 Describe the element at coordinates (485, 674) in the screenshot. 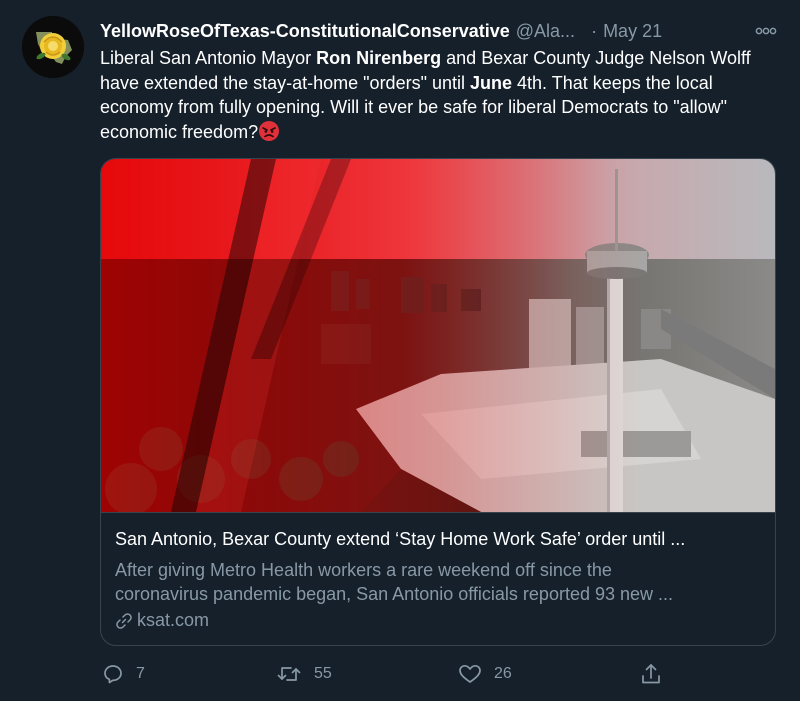

I see `like-button: 26` at that location.